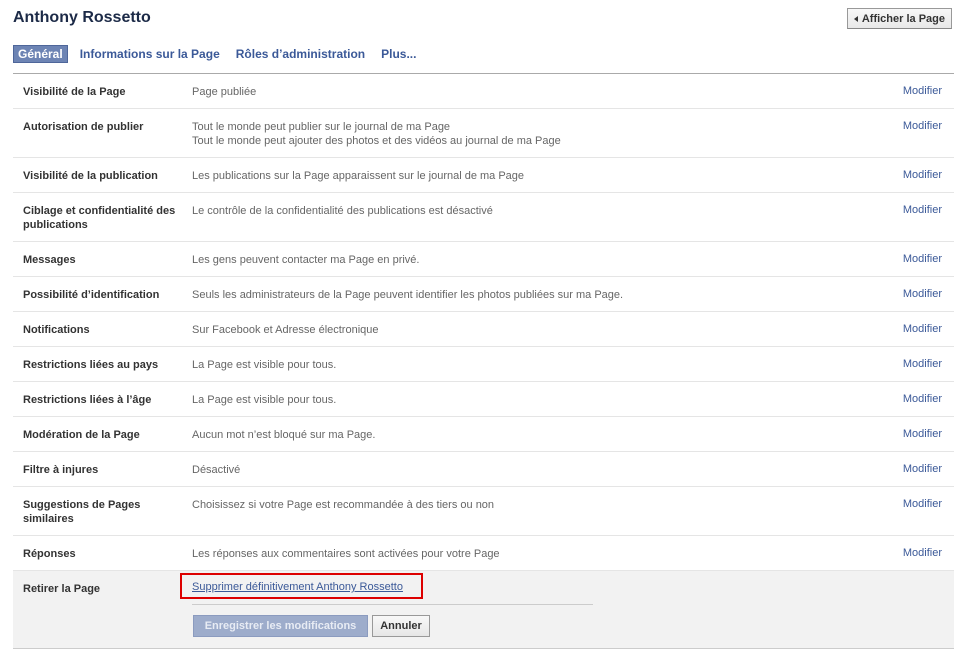 This screenshot has width=954, height=650. What do you see at coordinates (61, 470) in the screenshot?
I see `row-label: Filtre à injures` at bounding box center [61, 470].